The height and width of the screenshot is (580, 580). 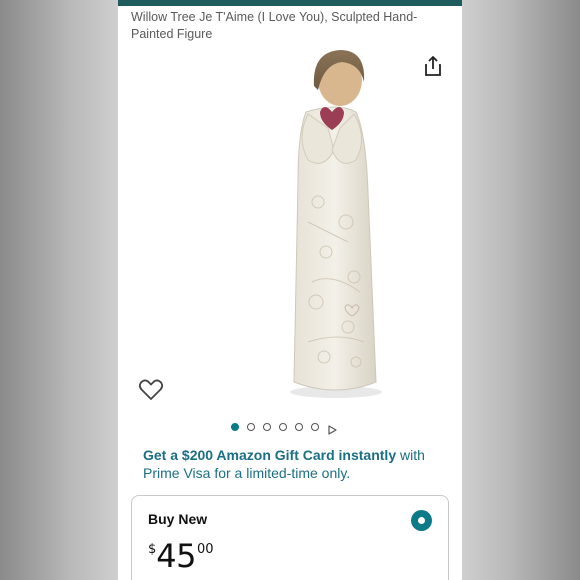 What do you see at coordinates (178, 519) in the screenshot?
I see `buy-new-label: Buy New` at bounding box center [178, 519].